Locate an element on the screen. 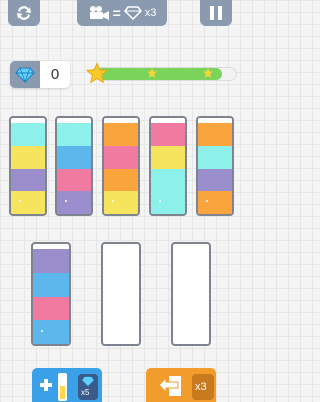 Image resolution: width=320 pixels, height=402 pixels. restart-icon is located at coordinates (24, 13).